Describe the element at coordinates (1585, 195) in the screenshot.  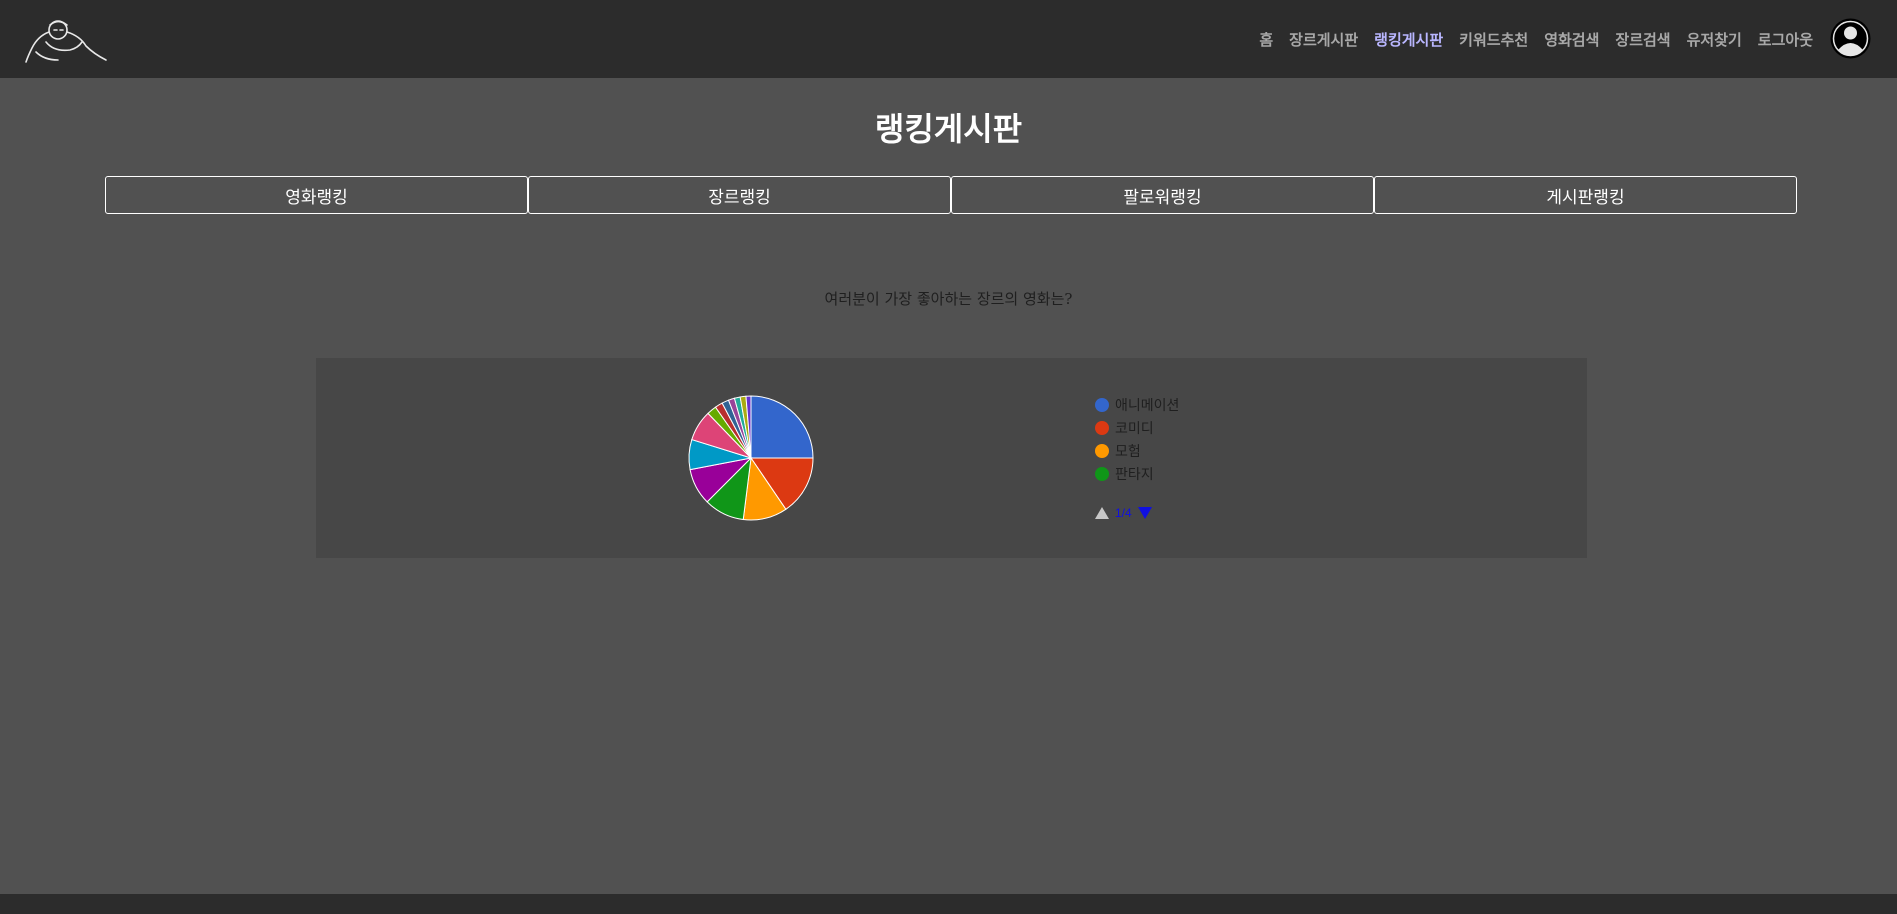
I see `tab-board-ranking: 게시판랭킹` at that location.